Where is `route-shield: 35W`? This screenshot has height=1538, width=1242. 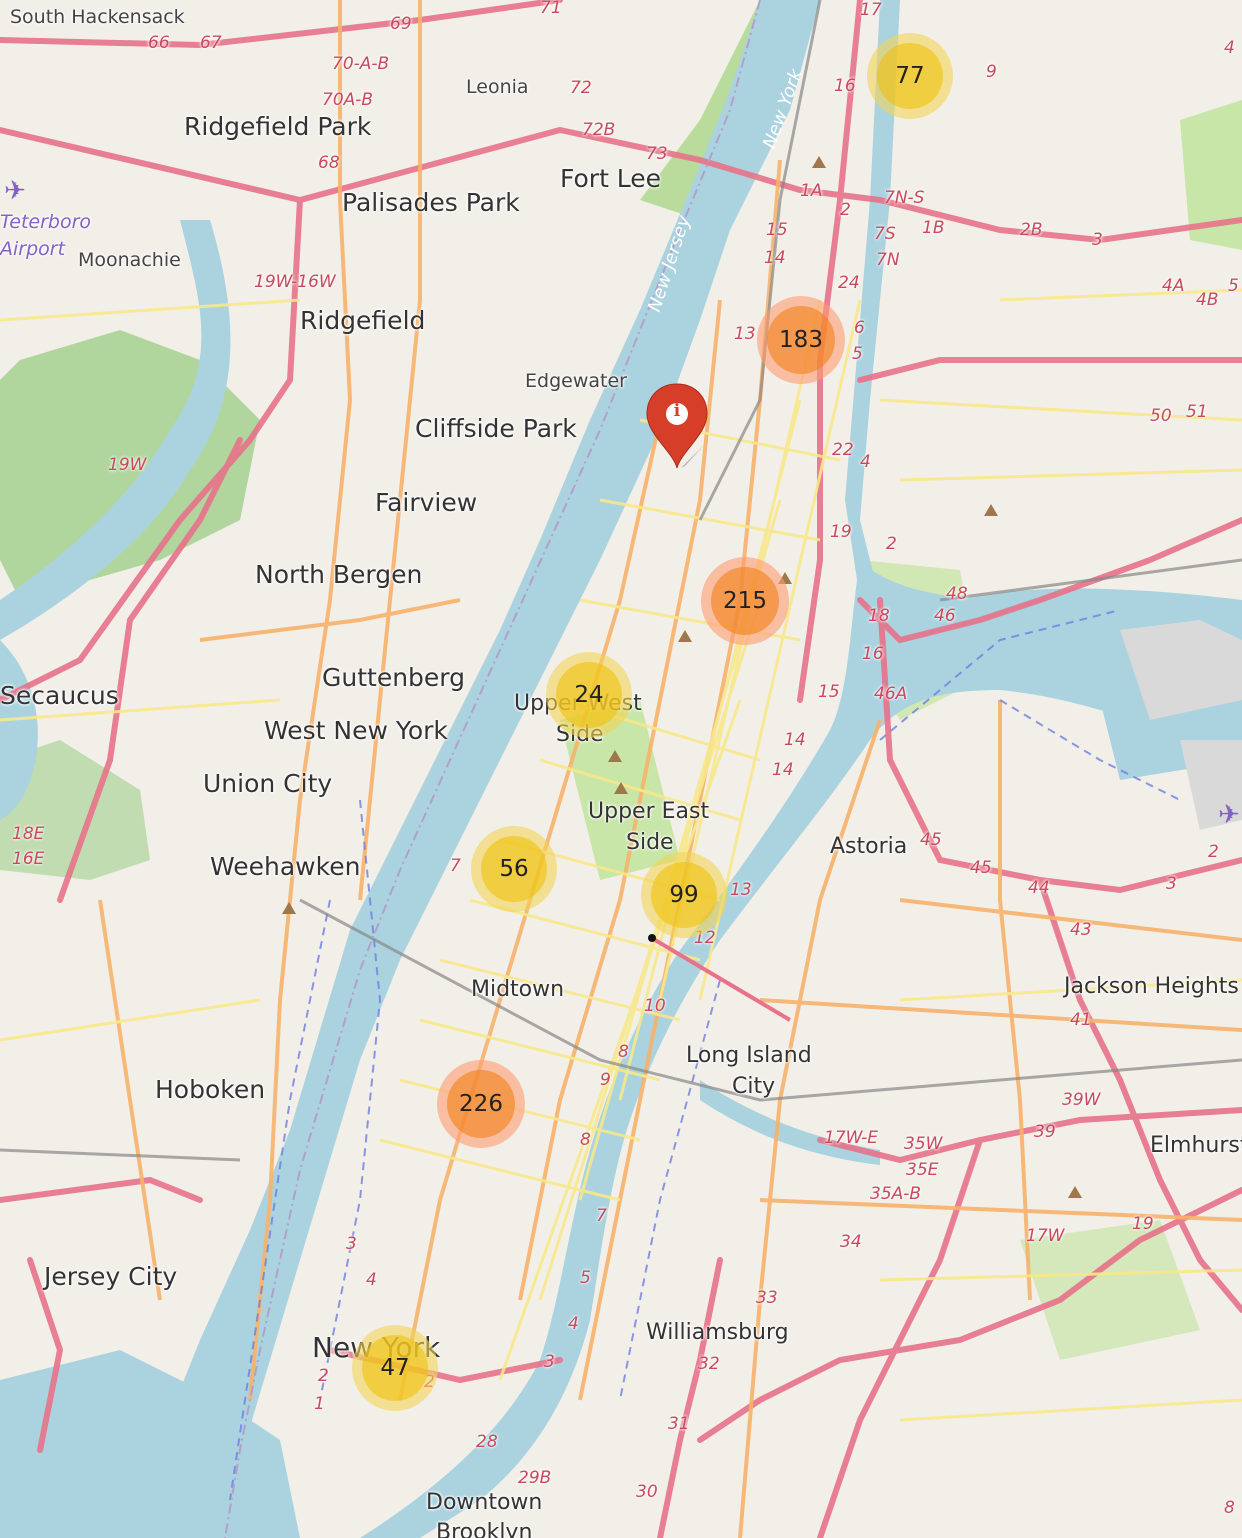 route-shield: 35W is located at coordinates (923, 1144).